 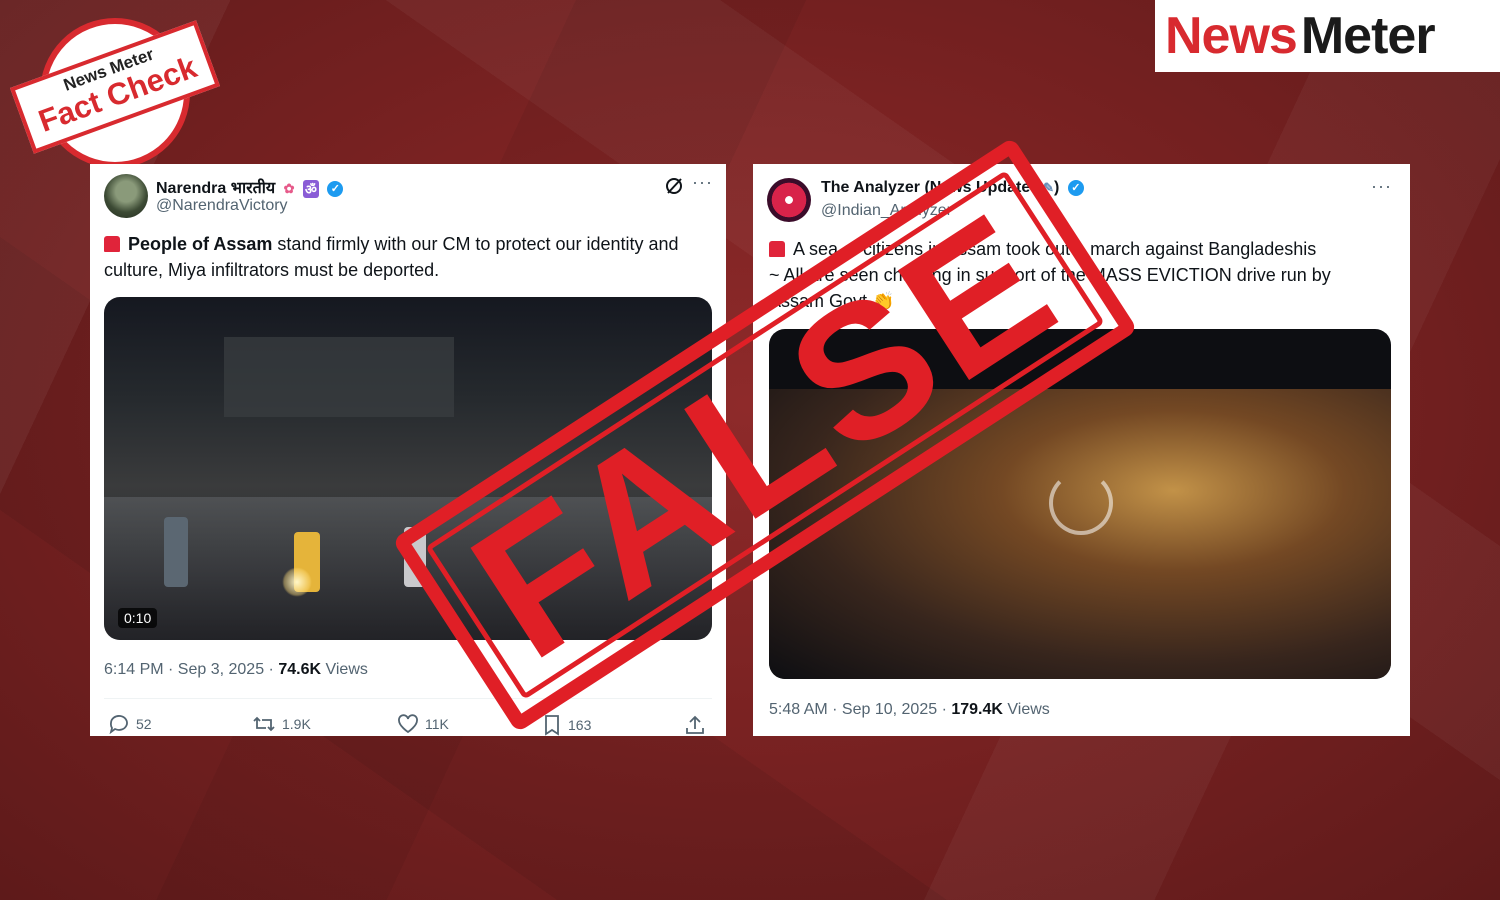 I want to click on divider, so click(x=408, y=698).